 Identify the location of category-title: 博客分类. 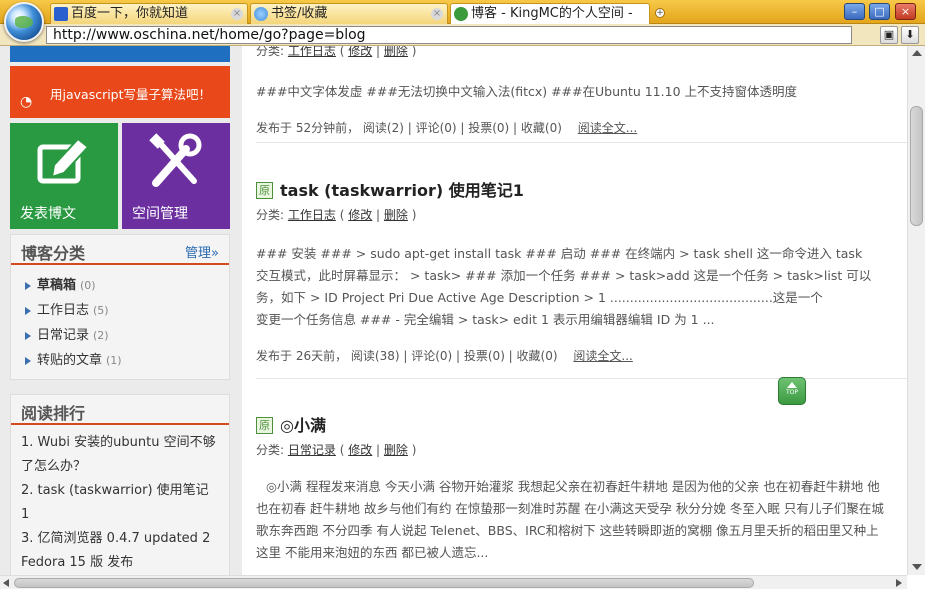
(53, 253).